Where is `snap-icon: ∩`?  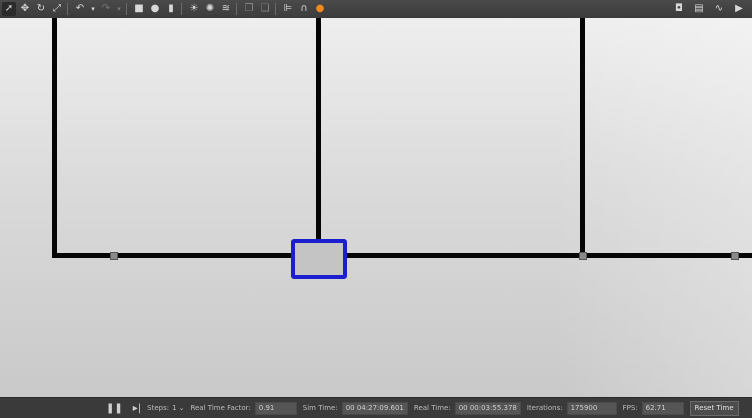
snap-icon: ∩ is located at coordinates (304, 9).